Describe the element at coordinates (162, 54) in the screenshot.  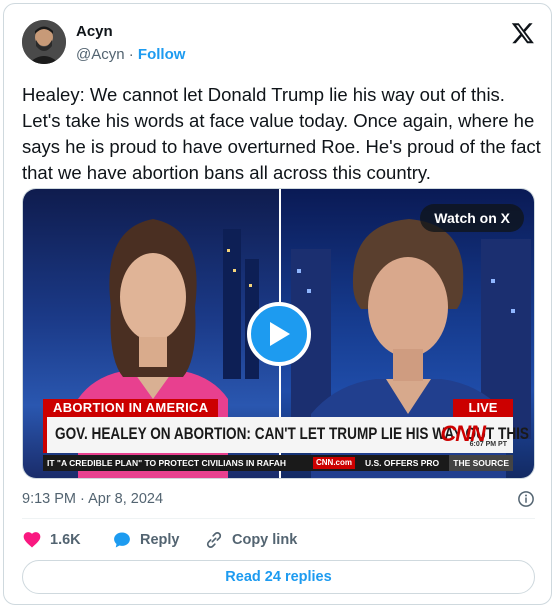
I see `follow-button: Follow` at that location.